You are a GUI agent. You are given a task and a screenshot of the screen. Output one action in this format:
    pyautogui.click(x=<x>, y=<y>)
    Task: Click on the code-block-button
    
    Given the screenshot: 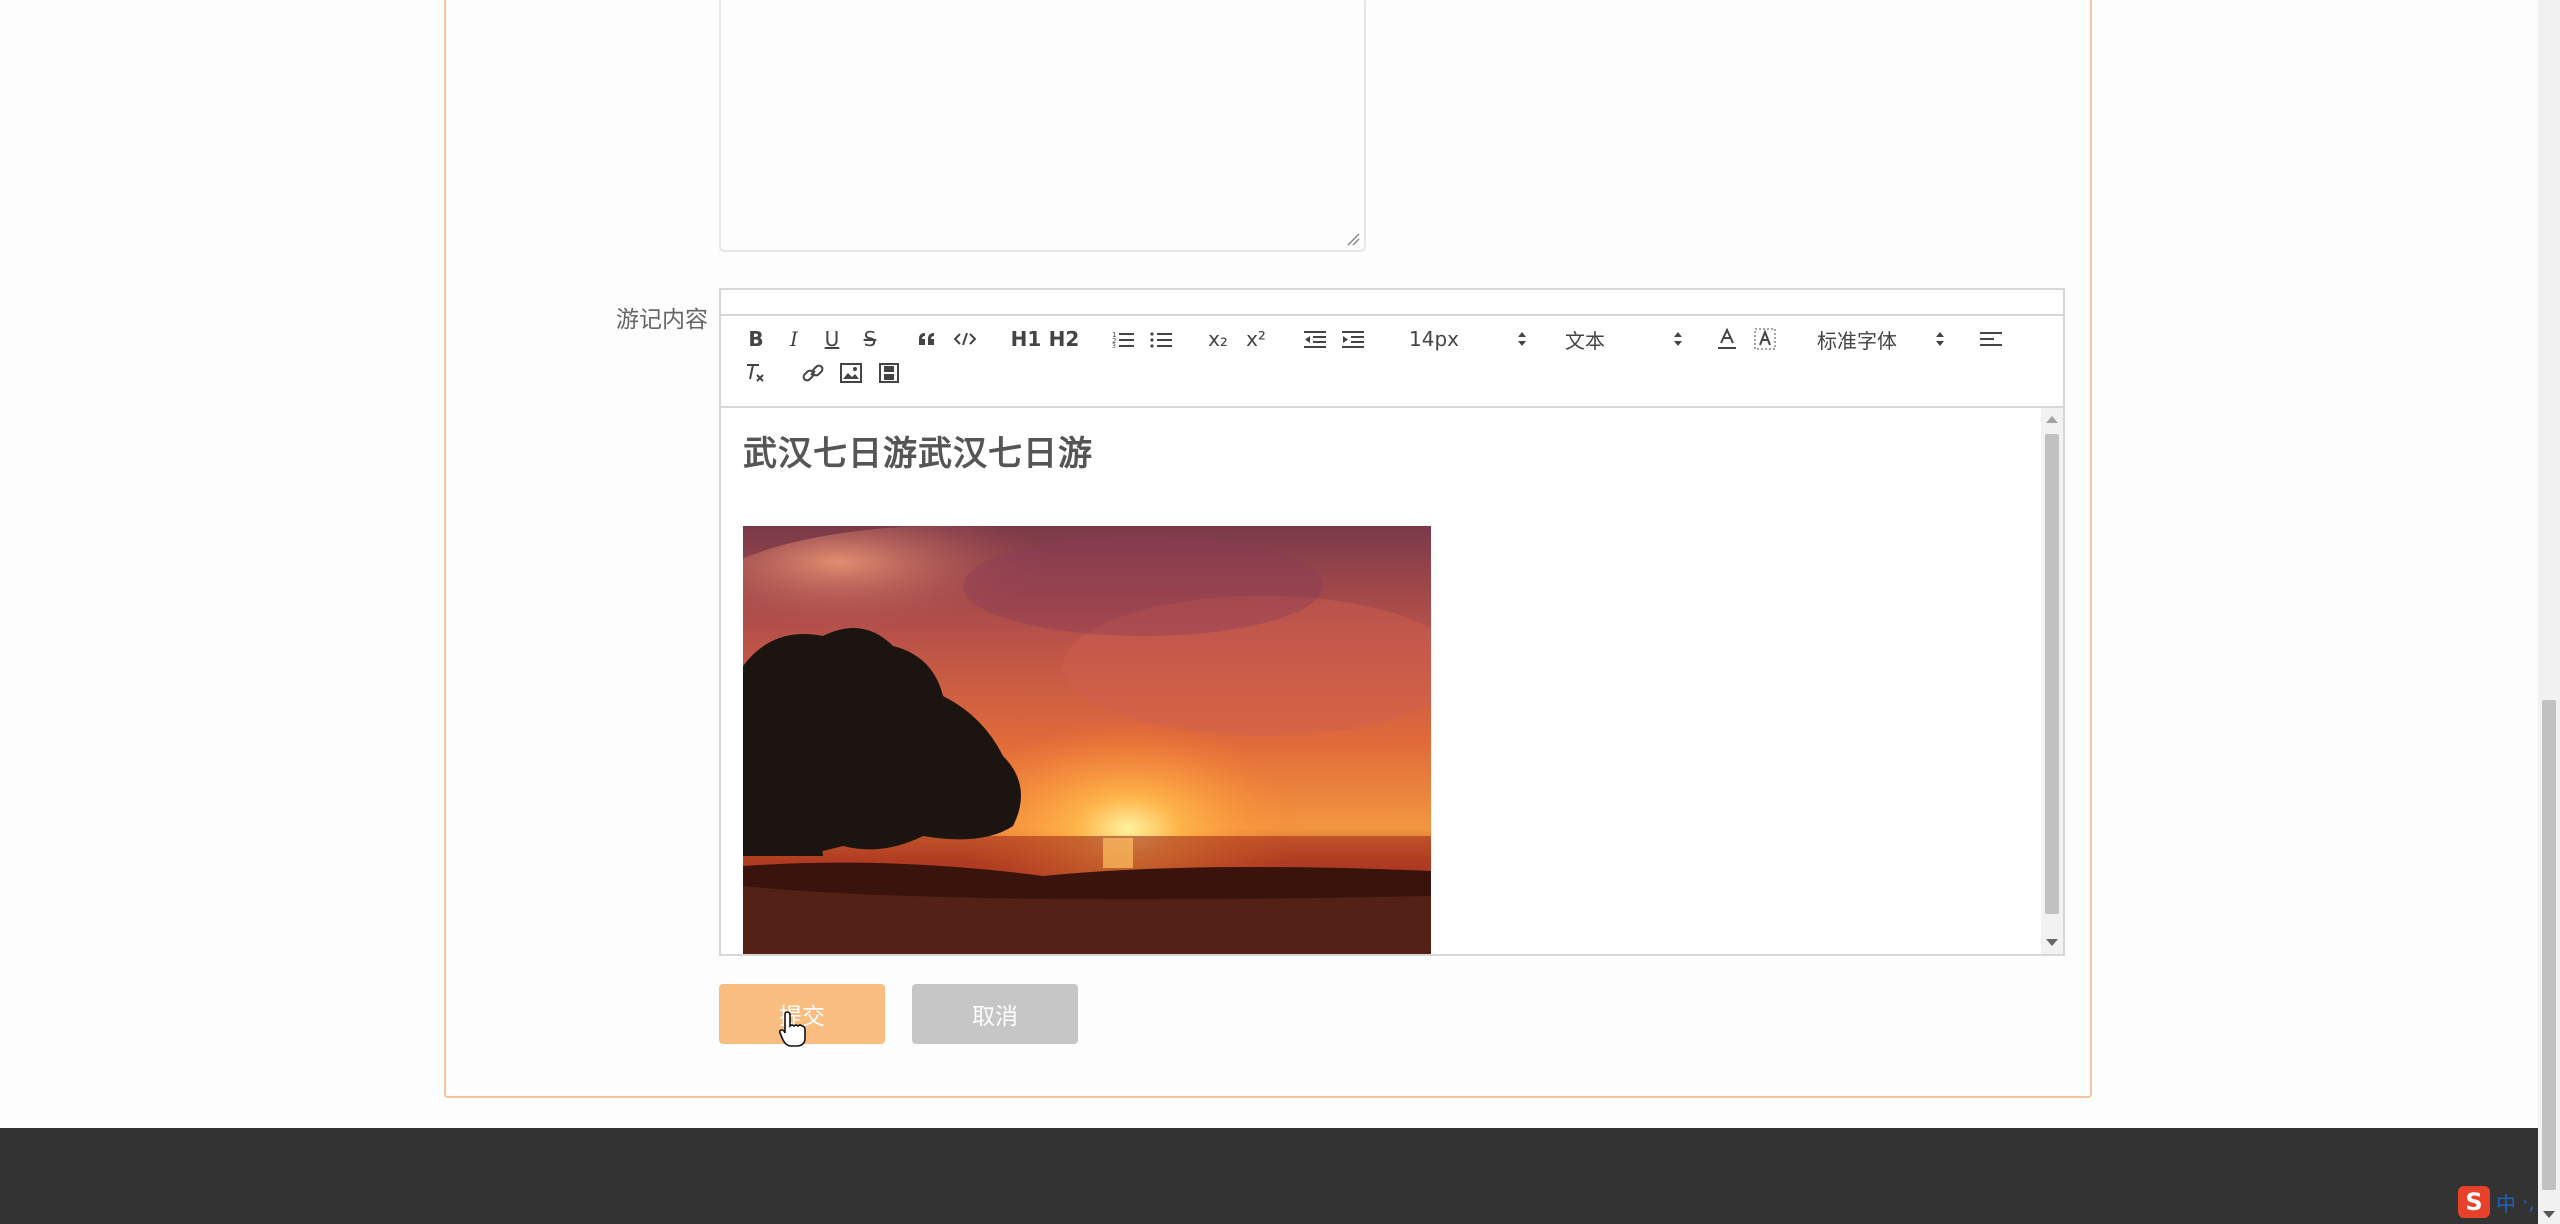 What is the action you would take?
    pyautogui.click(x=965, y=339)
    